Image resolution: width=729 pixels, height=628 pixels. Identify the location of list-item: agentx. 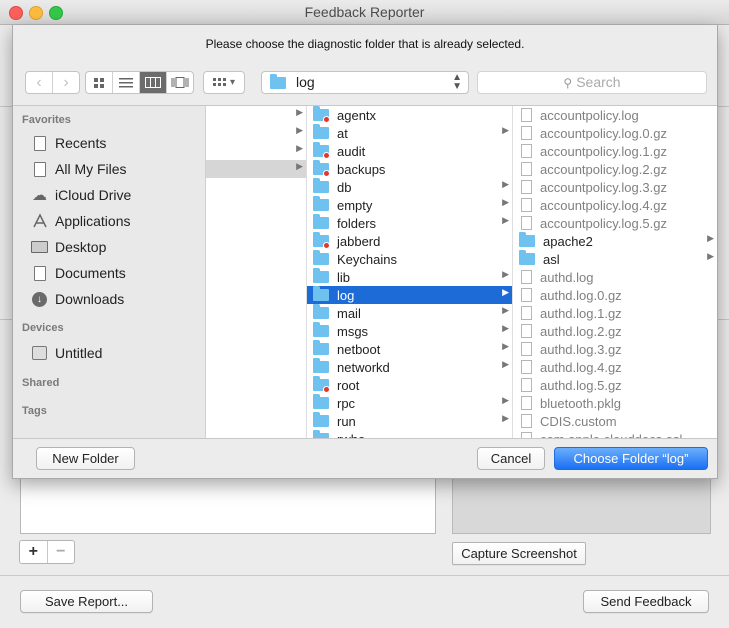
(409, 115).